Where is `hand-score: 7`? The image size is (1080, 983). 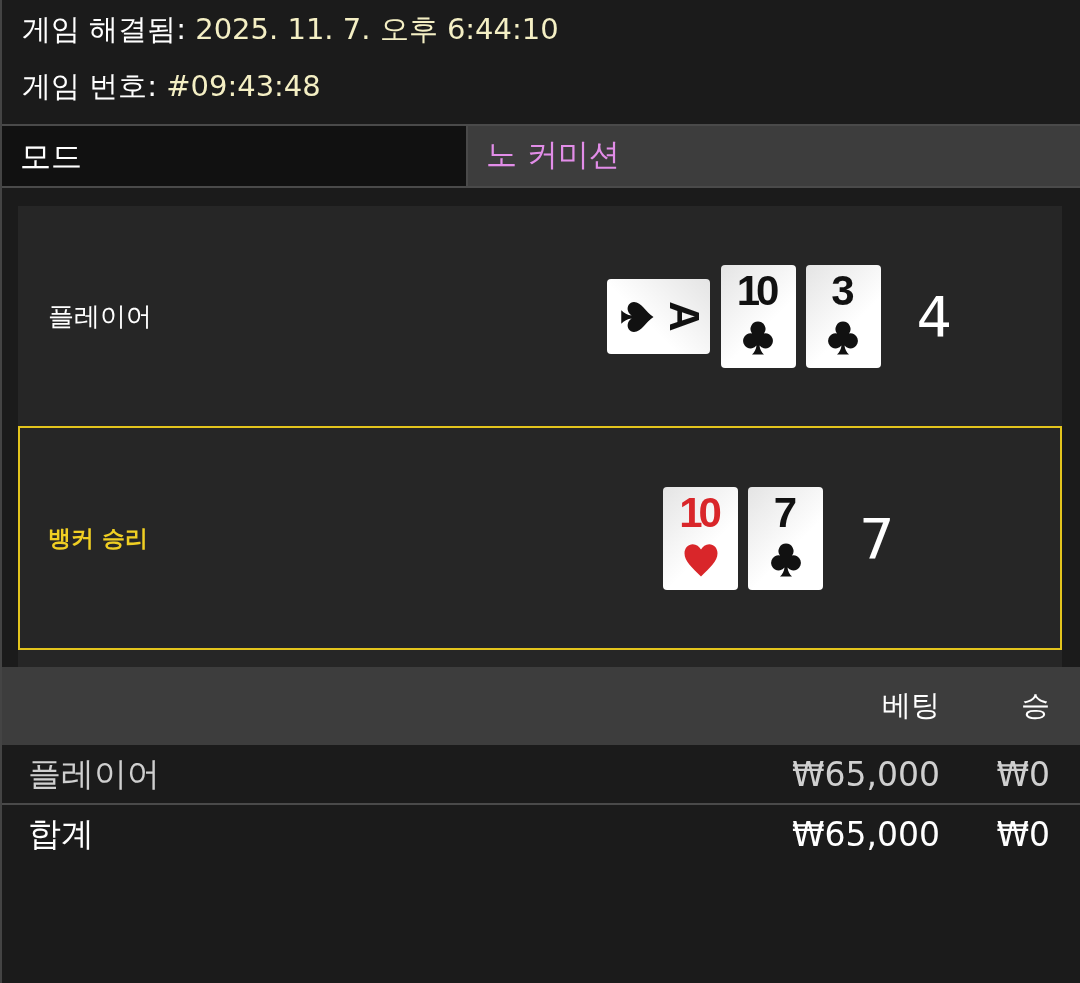 hand-score: 7 is located at coordinates (877, 538).